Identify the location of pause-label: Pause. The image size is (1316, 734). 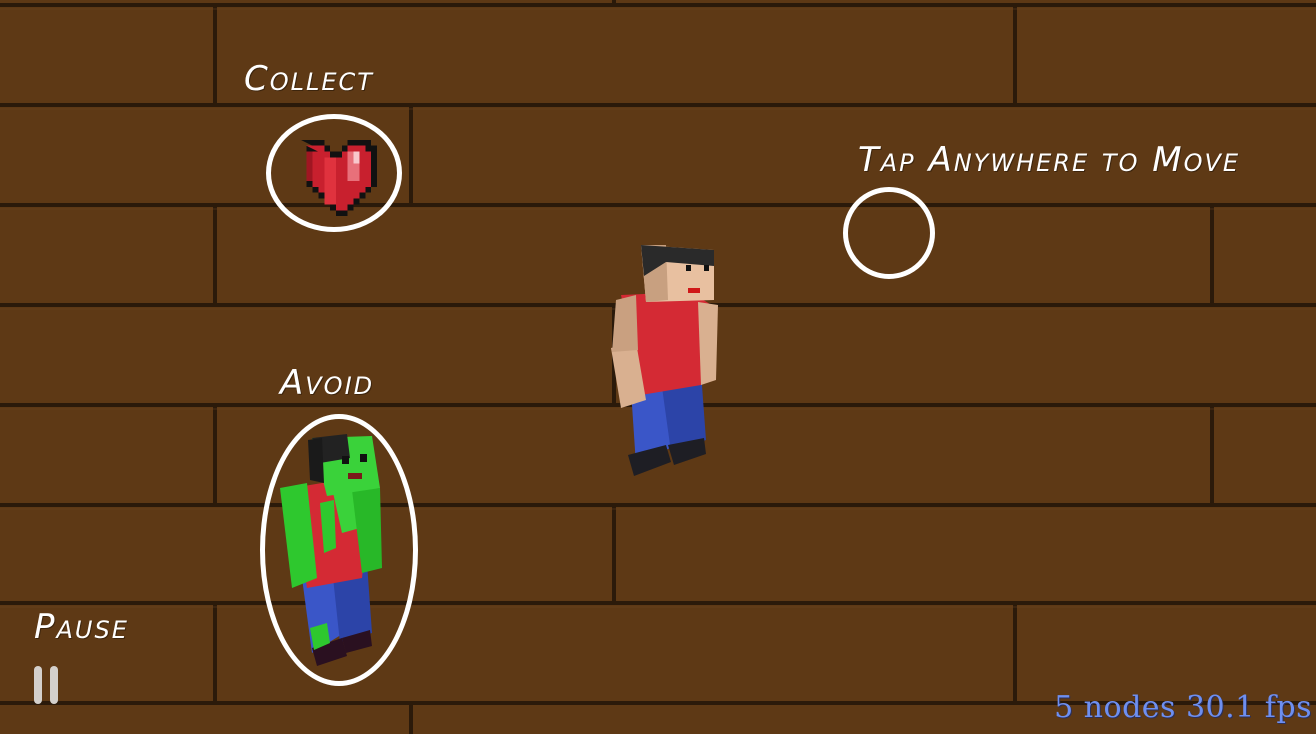
(81, 627).